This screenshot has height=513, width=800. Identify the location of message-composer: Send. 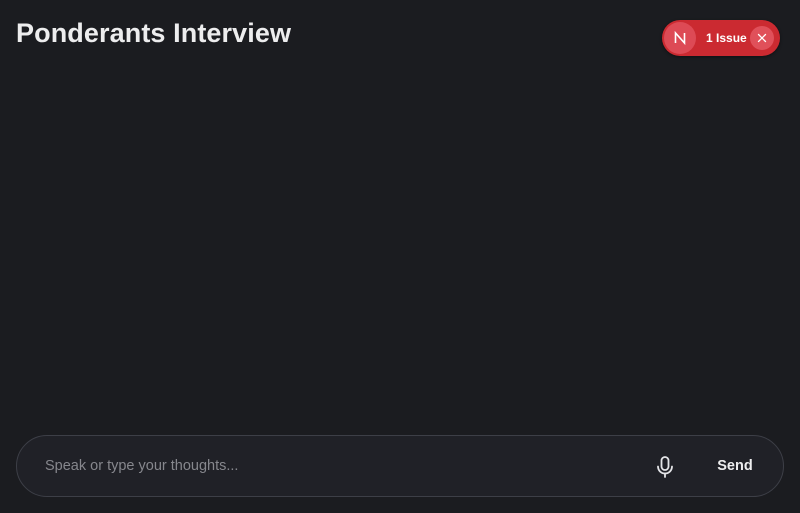
(400, 466).